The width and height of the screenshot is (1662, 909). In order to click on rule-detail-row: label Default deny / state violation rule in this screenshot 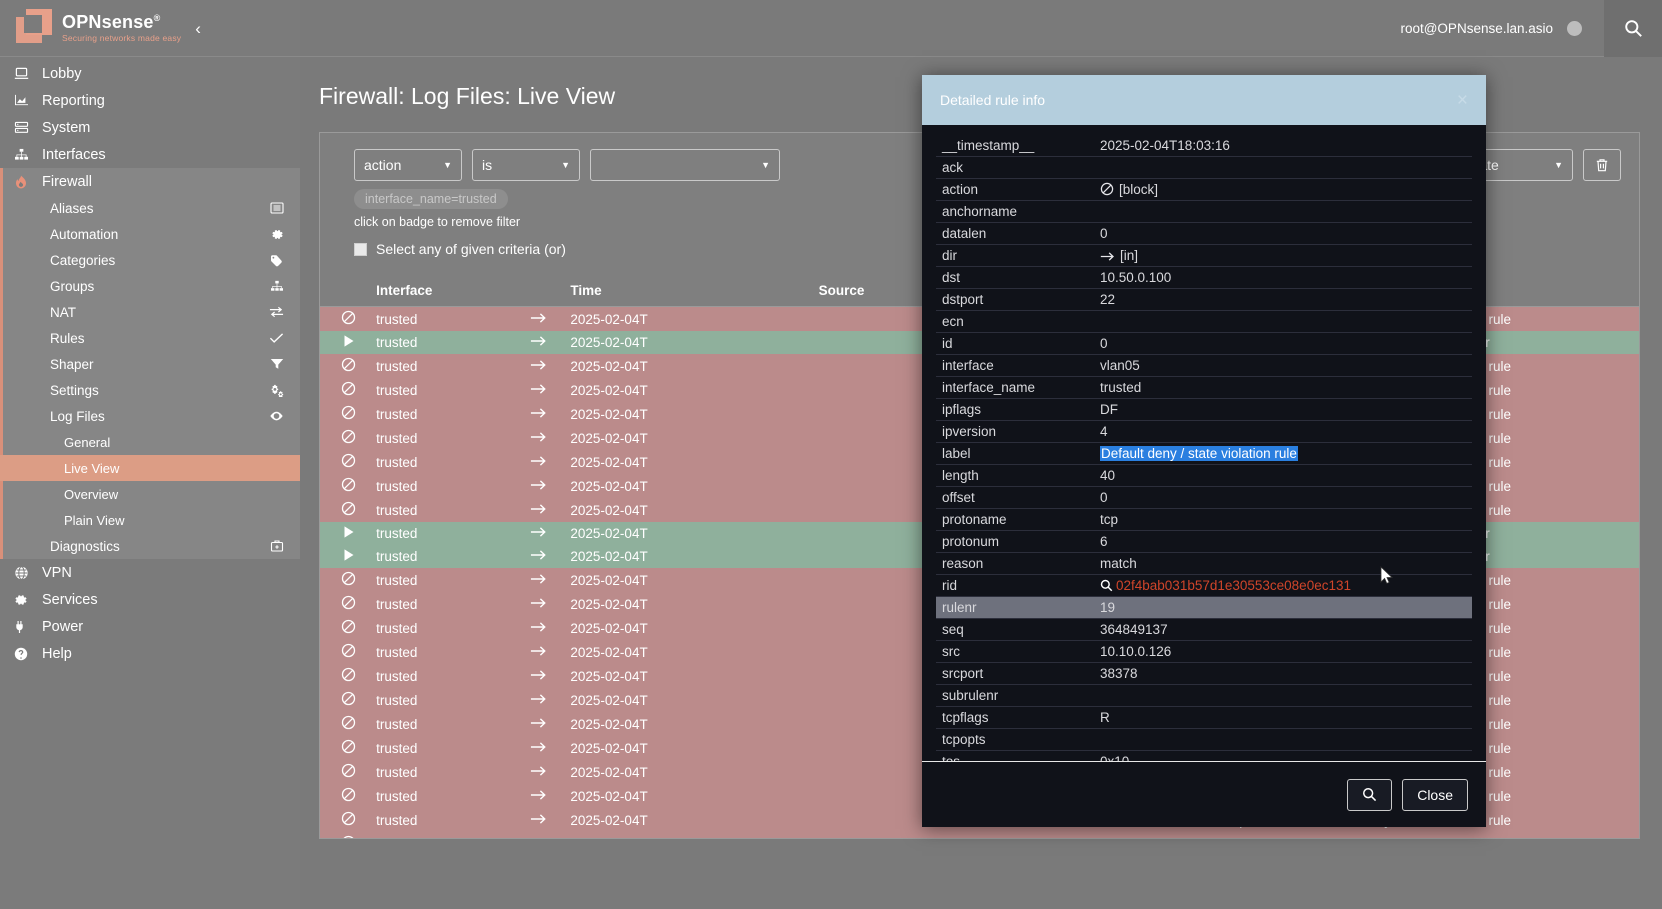, I will do `click(1204, 453)`.